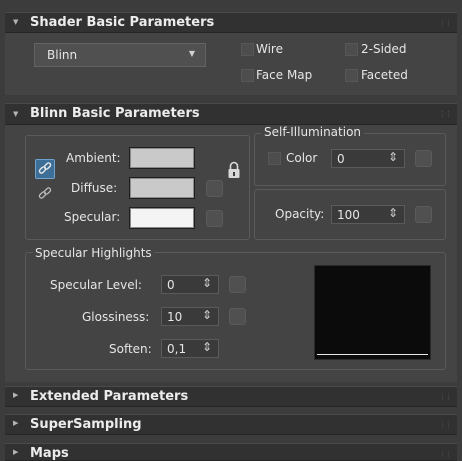 The height and width of the screenshot is (461, 462). Describe the element at coordinates (300, 214) in the screenshot. I see `opacity-label: Opacity:` at that location.